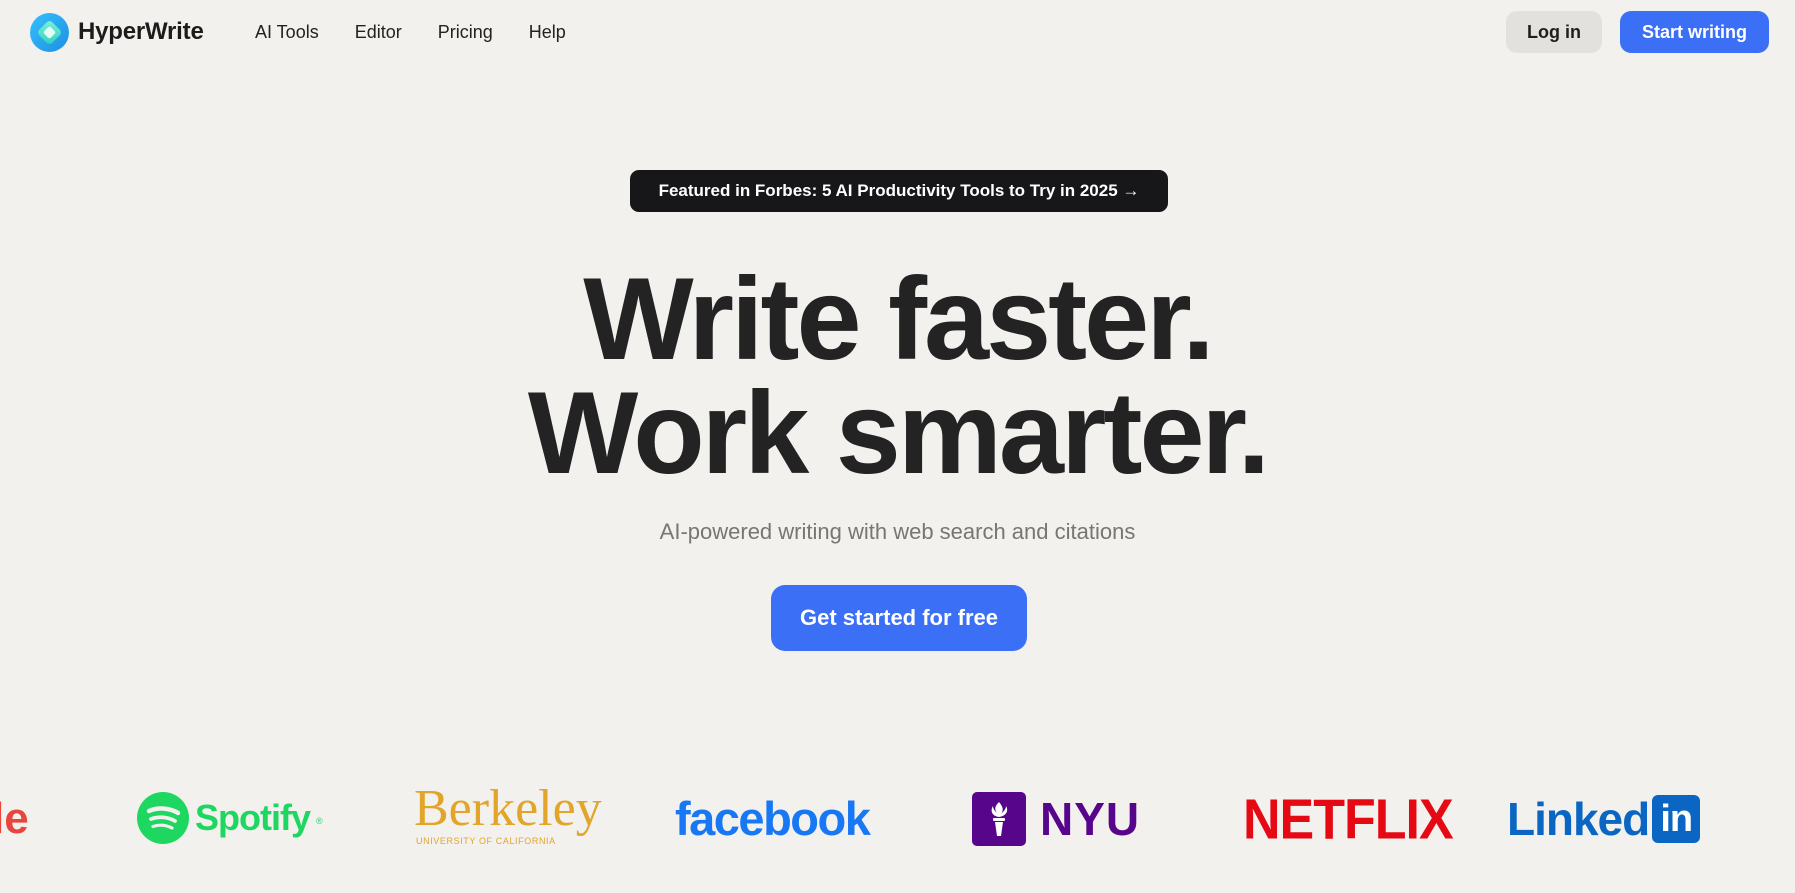 The image size is (1795, 893). I want to click on berkeley-wordmark: Berkeley, so click(508, 808).